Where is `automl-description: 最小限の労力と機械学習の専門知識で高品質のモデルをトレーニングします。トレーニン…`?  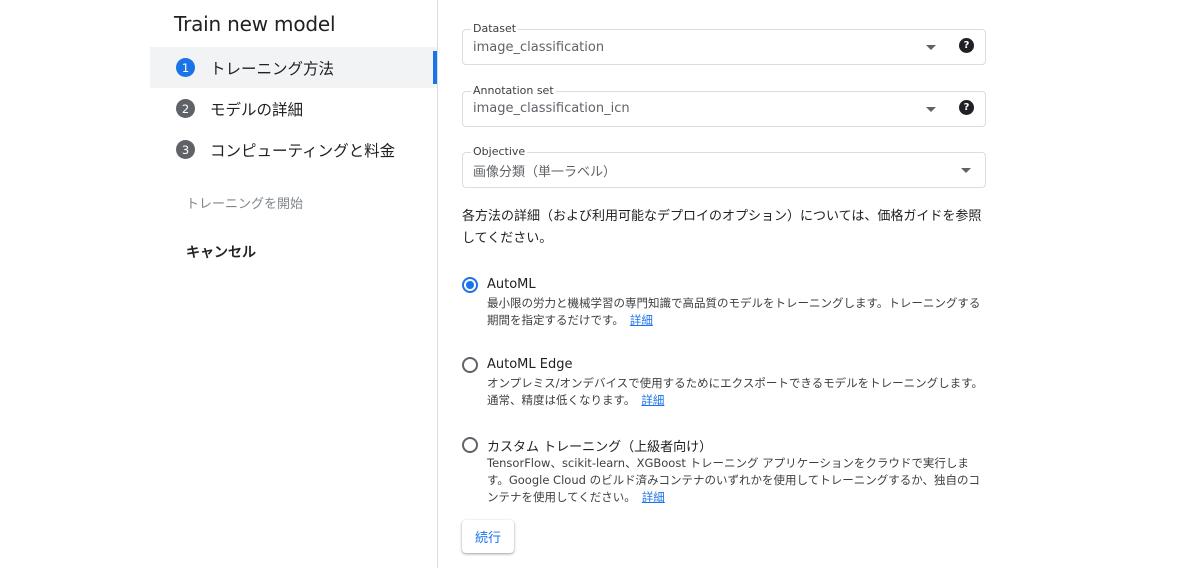 automl-description: 最小限の労力と機械学習の専門知識で高品質のモデルをトレーニングします。トレーニン… is located at coordinates (737, 312).